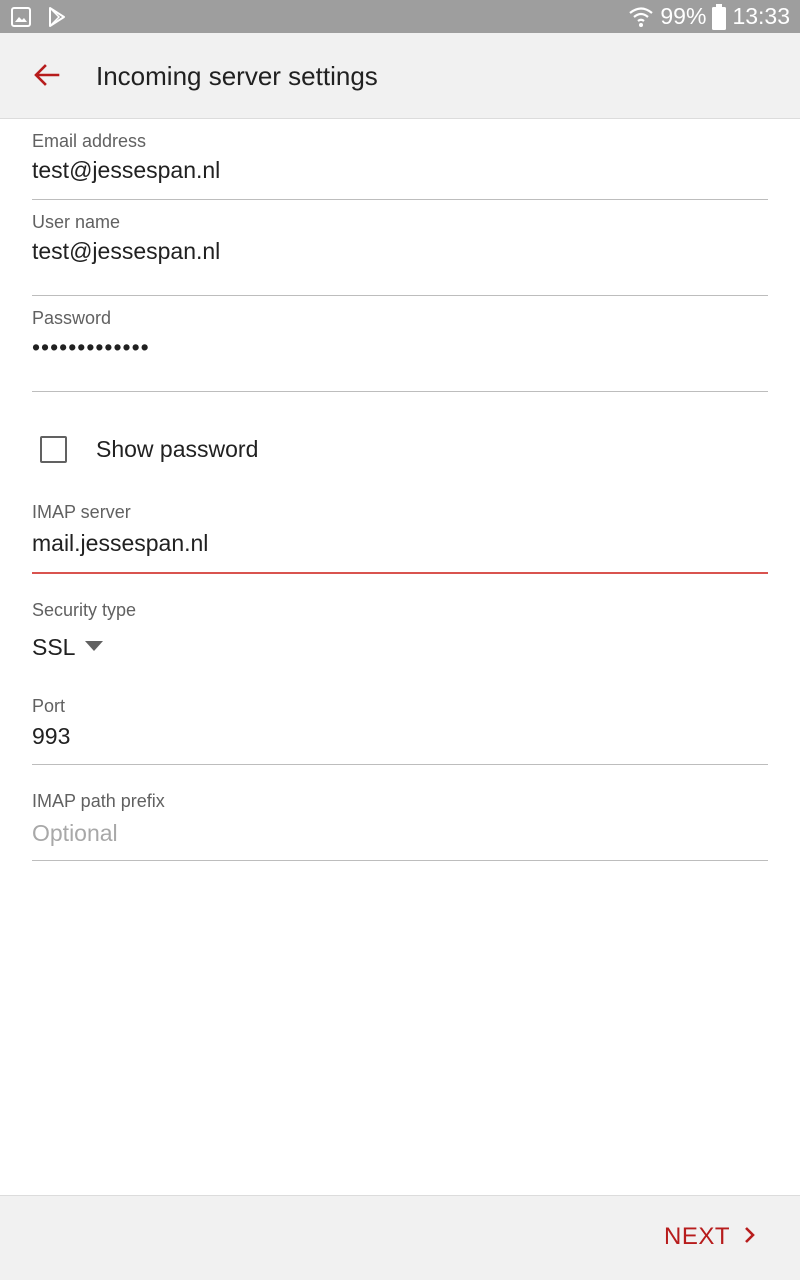 The height and width of the screenshot is (1280, 800). I want to click on next-label: NEXT, so click(696, 1236).